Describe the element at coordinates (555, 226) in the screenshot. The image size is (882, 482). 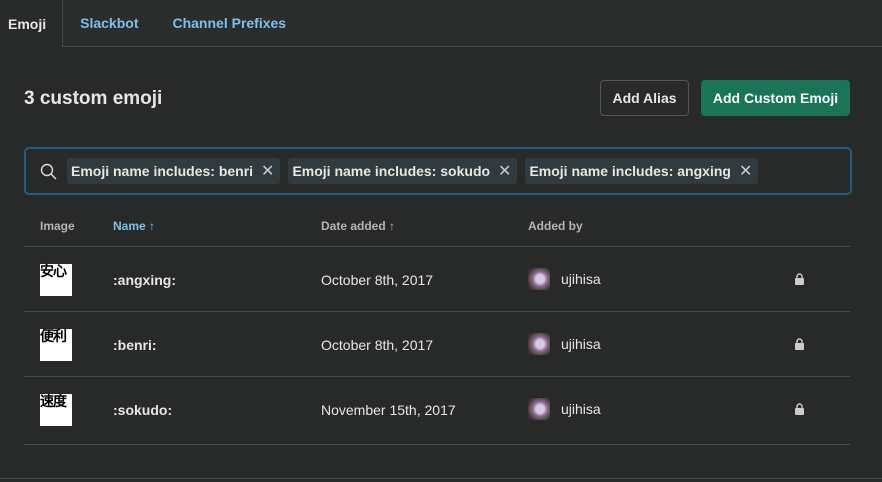
I see `column-added-by: Added by` at that location.